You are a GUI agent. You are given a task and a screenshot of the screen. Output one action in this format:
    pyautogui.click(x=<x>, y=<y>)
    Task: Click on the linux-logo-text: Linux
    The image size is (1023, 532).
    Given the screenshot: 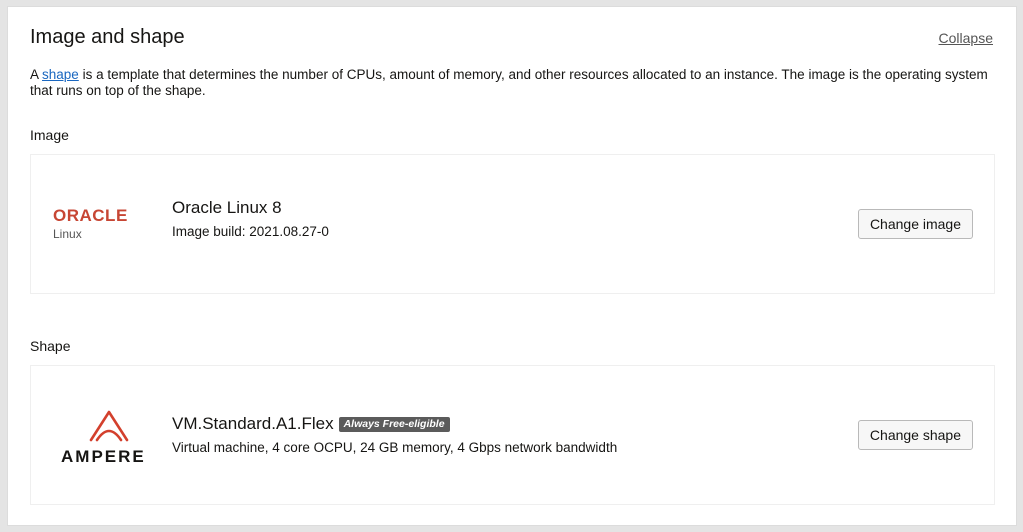 What is the action you would take?
    pyautogui.click(x=67, y=234)
    